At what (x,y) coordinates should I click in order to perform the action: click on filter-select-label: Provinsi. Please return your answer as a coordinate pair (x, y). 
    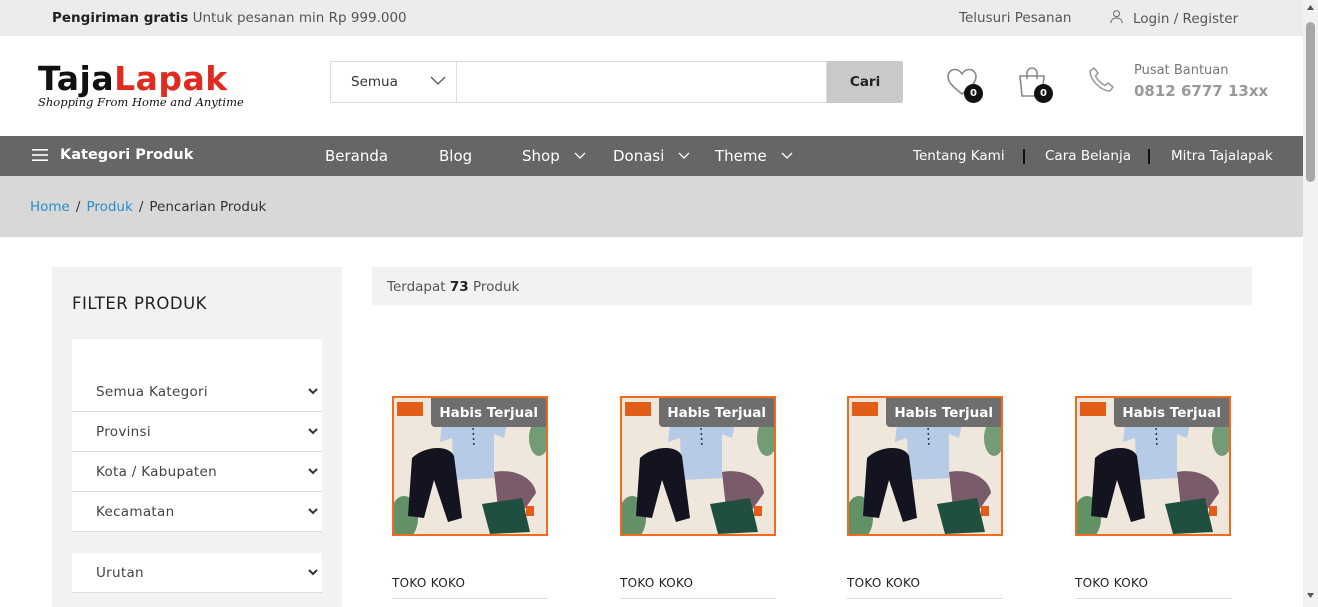
    Looking at the image, I should click on (123, 431).